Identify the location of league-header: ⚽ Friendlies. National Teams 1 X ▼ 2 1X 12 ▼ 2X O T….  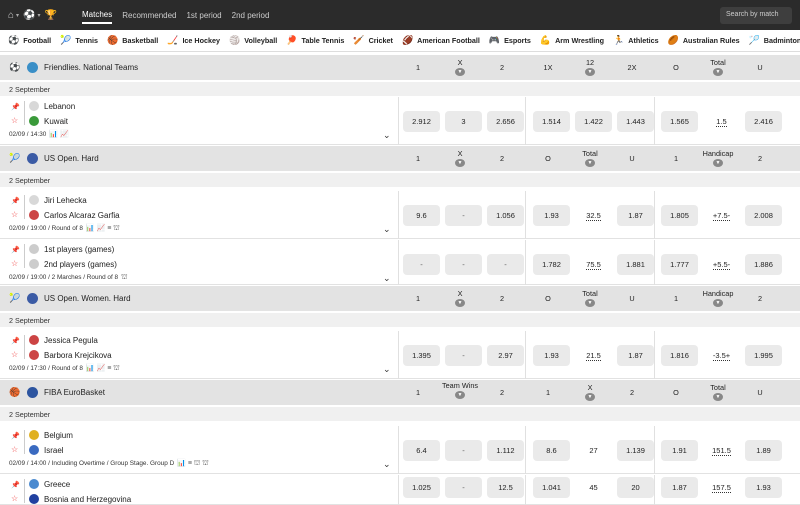
(400, 67).